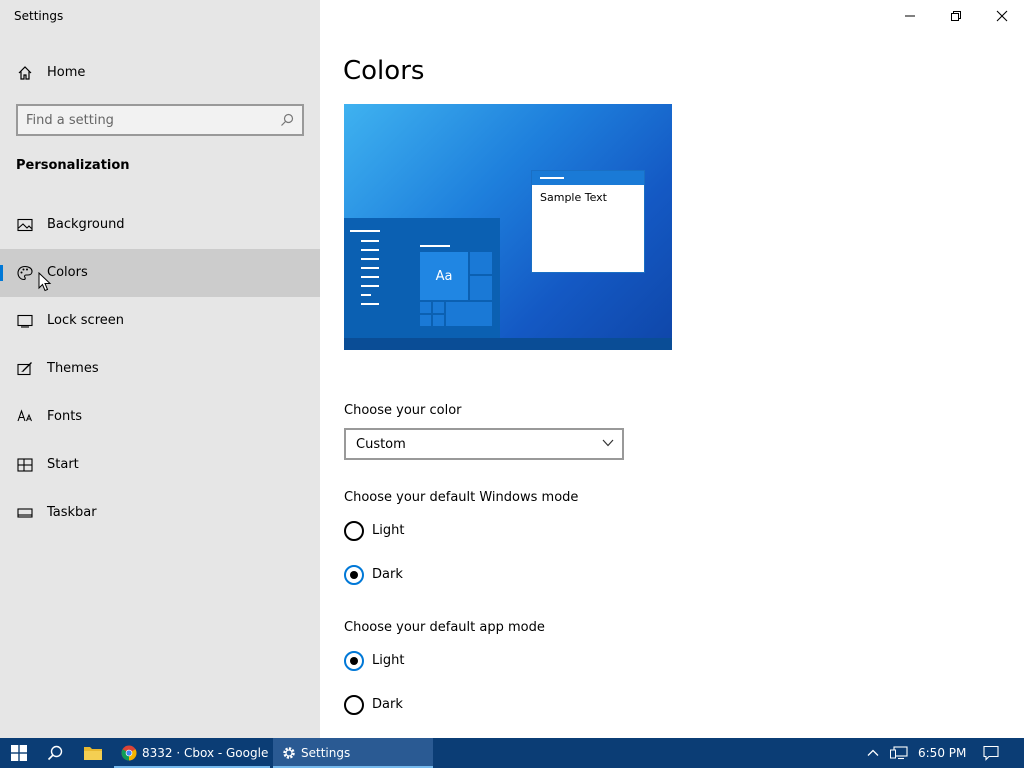 This screenshot has height=768, width=1024. I want to click on choose-color-label: Choose your color, so click(403, 410).